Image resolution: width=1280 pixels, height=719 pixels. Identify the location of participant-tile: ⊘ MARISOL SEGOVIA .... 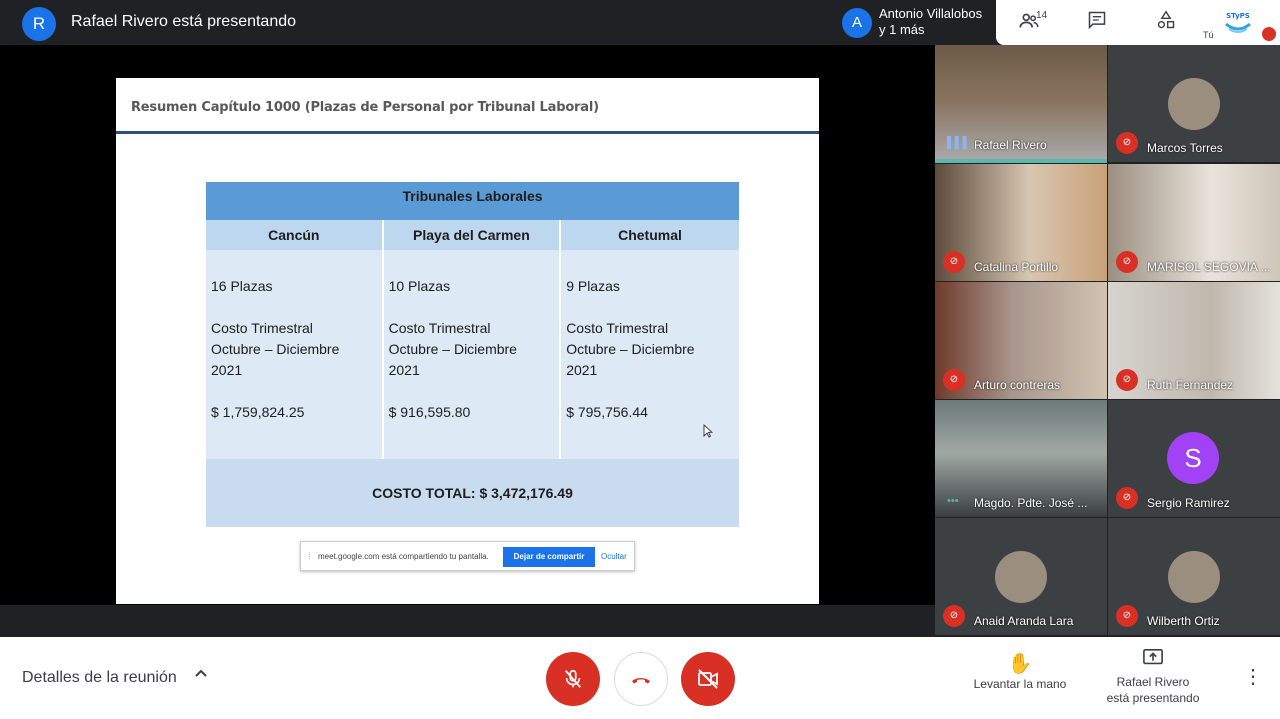
(1194, 222).